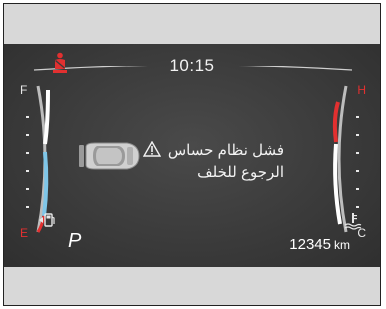  I want to click on fuel-pump-icon, so click(47, 220).